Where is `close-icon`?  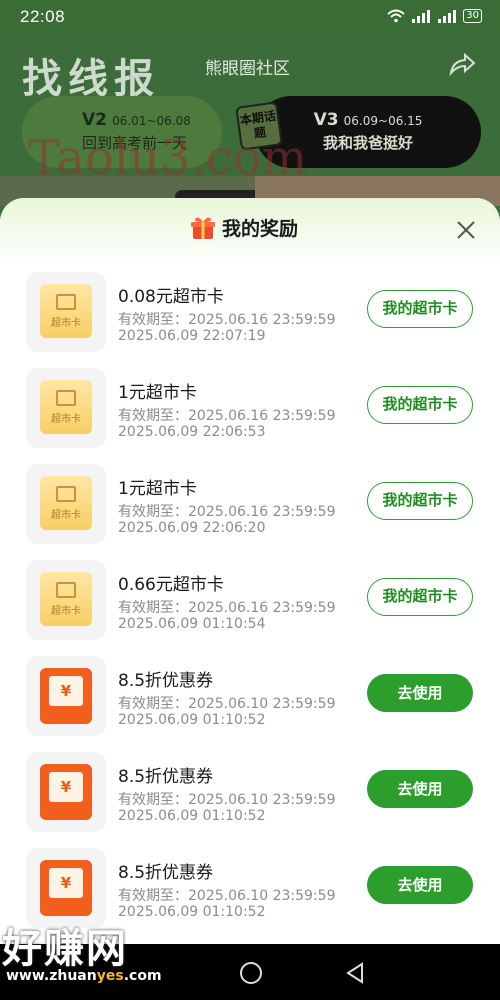
close-icon is located at coordinates (466, 230).